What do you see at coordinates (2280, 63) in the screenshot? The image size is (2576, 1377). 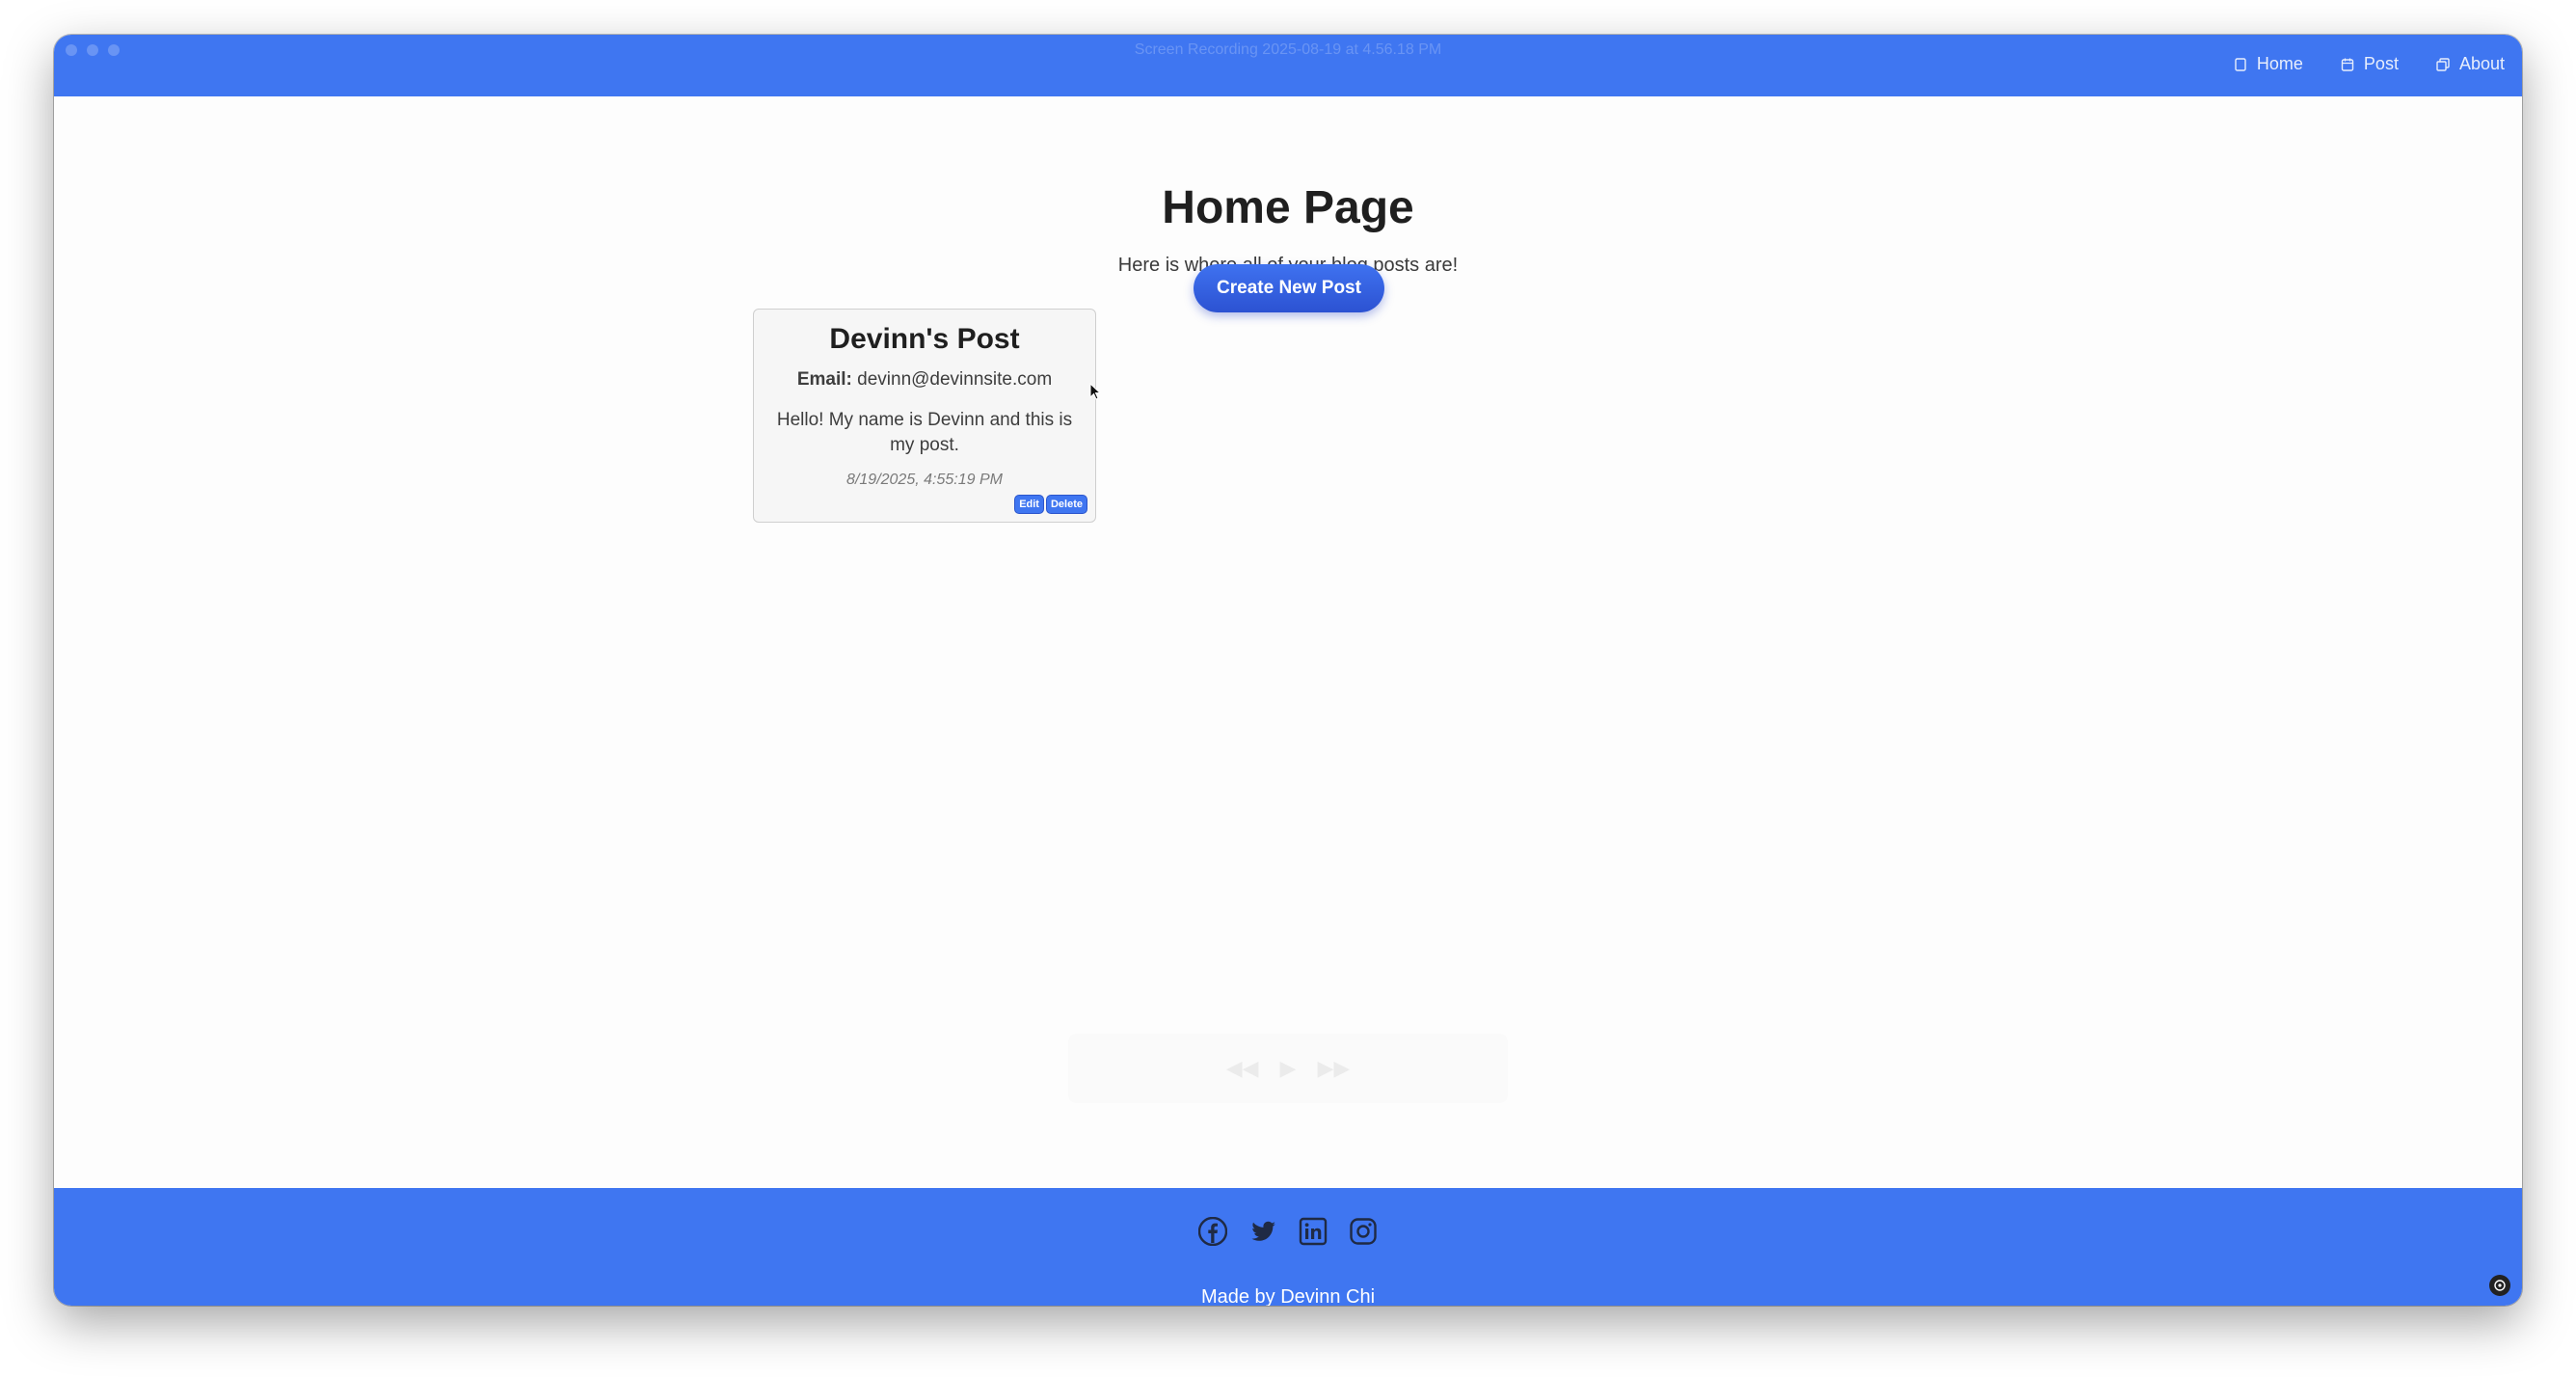 I see `nav-label-home: Home` at bounding box center [2280, 63].